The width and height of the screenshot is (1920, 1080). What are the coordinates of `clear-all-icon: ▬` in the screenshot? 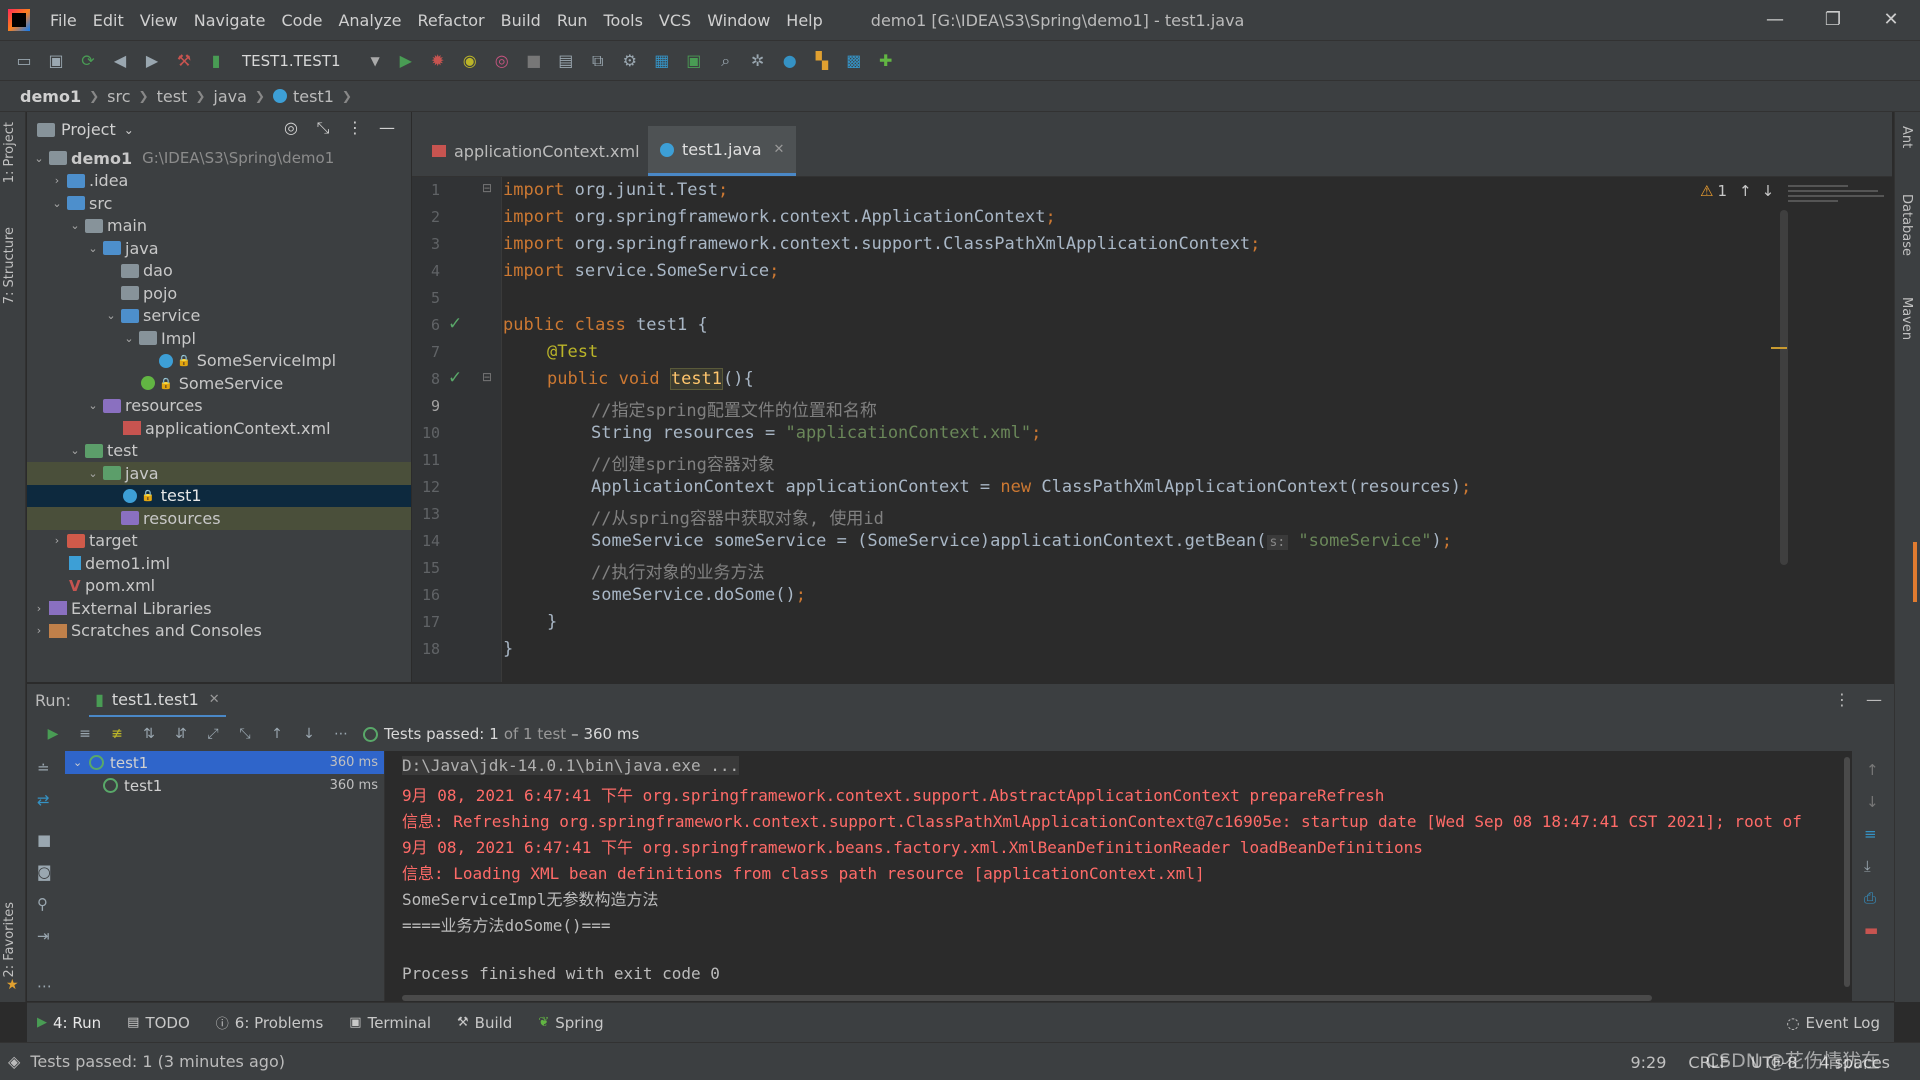 It's located at (1871, 930).